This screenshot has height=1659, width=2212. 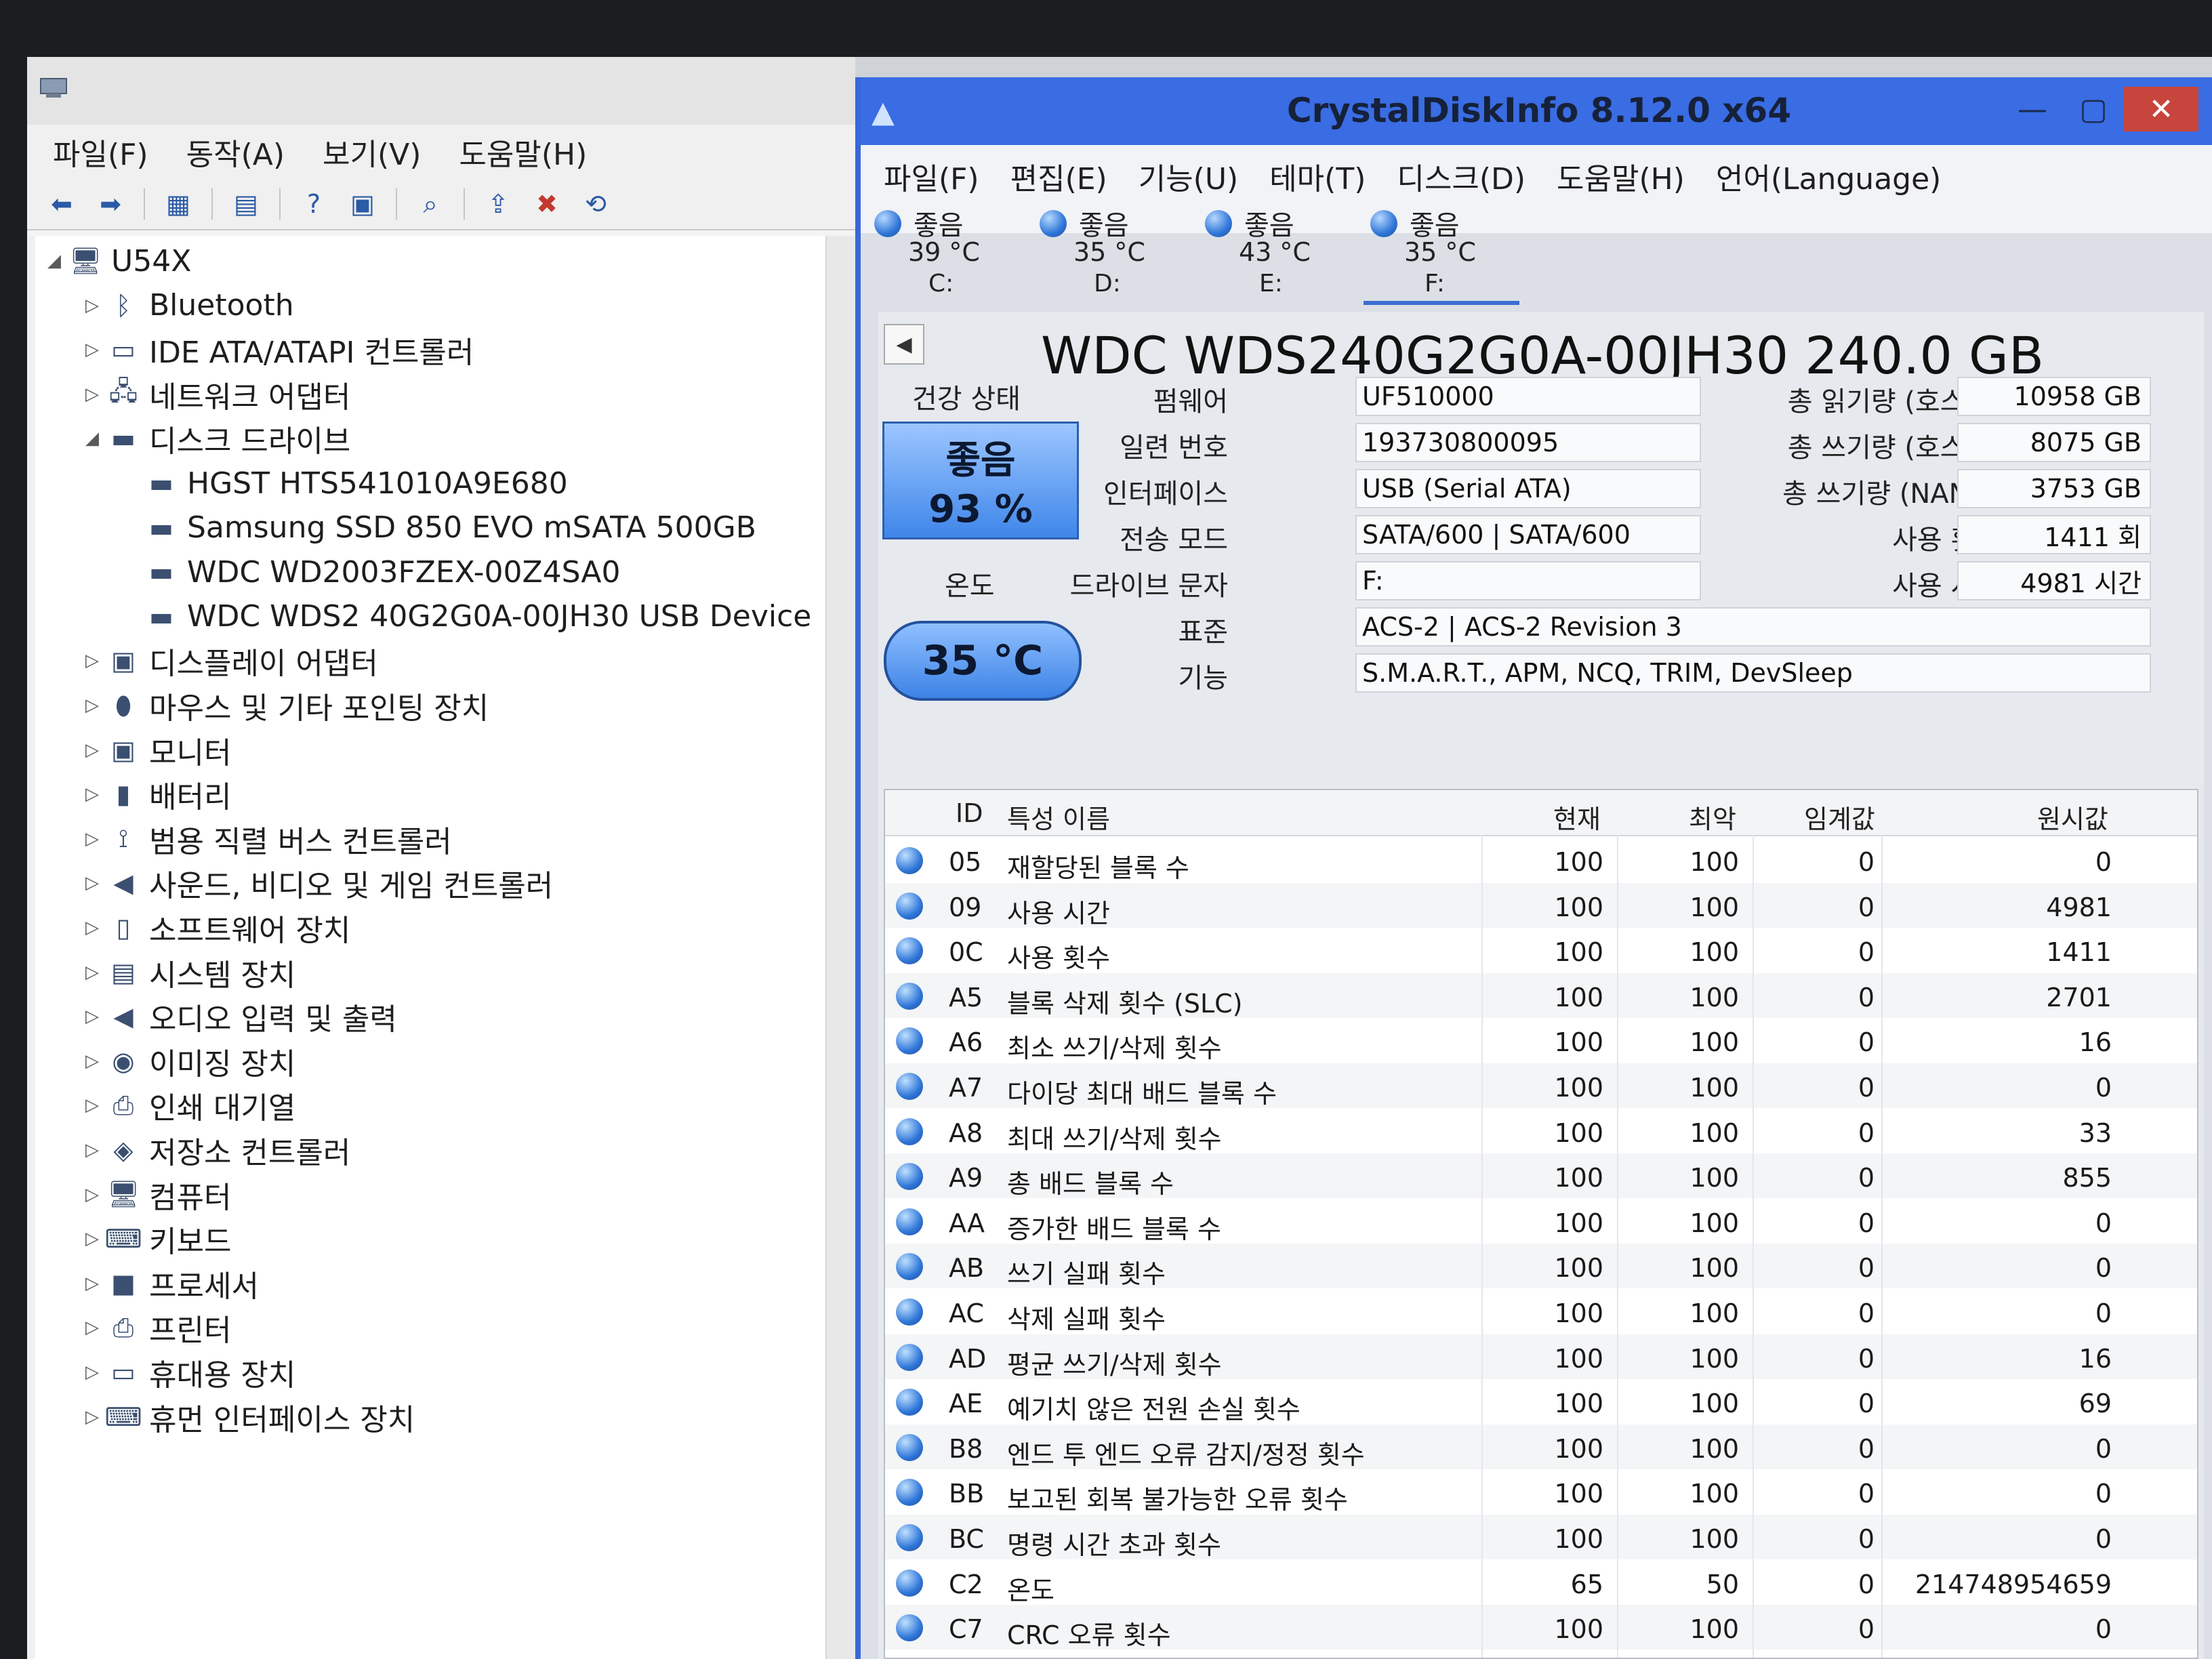 What do you see at coordinates (2072, 817) in the screenshot?
I see `col-raw: 원시값` at bounding box center [2072, 817].